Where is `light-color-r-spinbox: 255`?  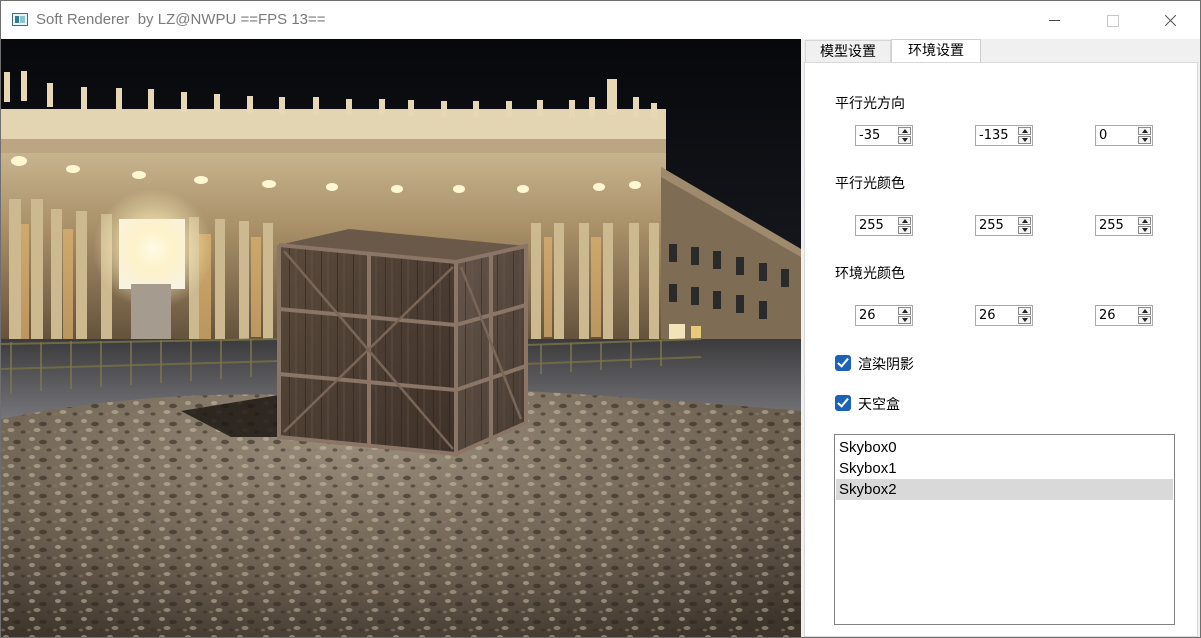
light-color-r-spinbox: 255 is located at coordinates (884, 225).